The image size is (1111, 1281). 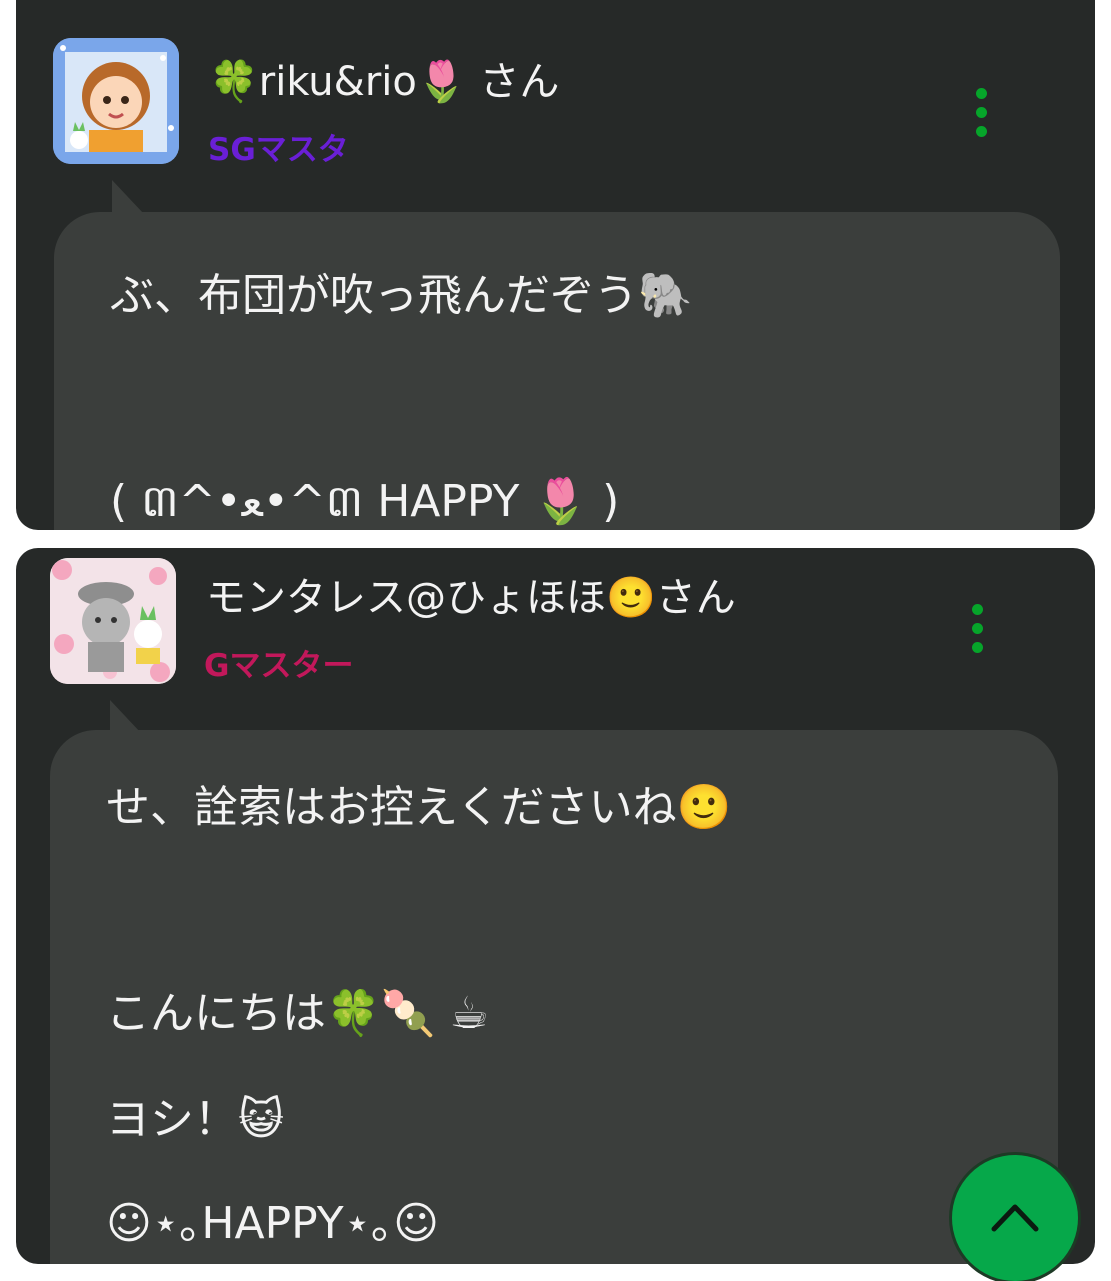 I want to click on chevron-up-icon, so click(x=1015, y=1218).